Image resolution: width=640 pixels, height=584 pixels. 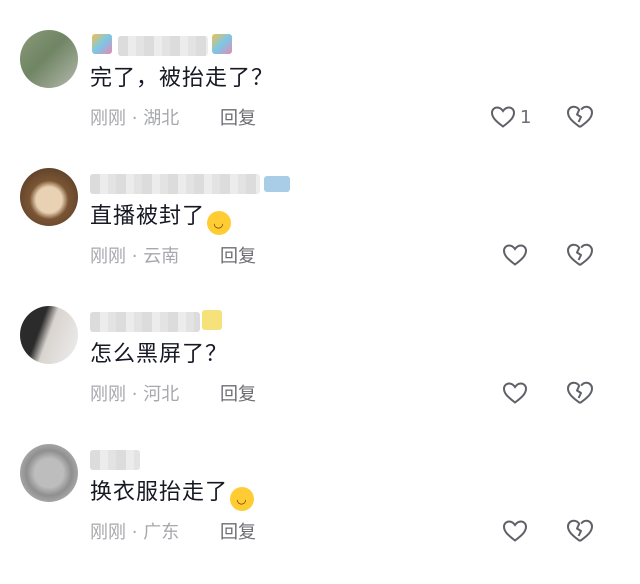 I want to click on comment-text: 完了，被抬走了？, so click(x=182, y=78).